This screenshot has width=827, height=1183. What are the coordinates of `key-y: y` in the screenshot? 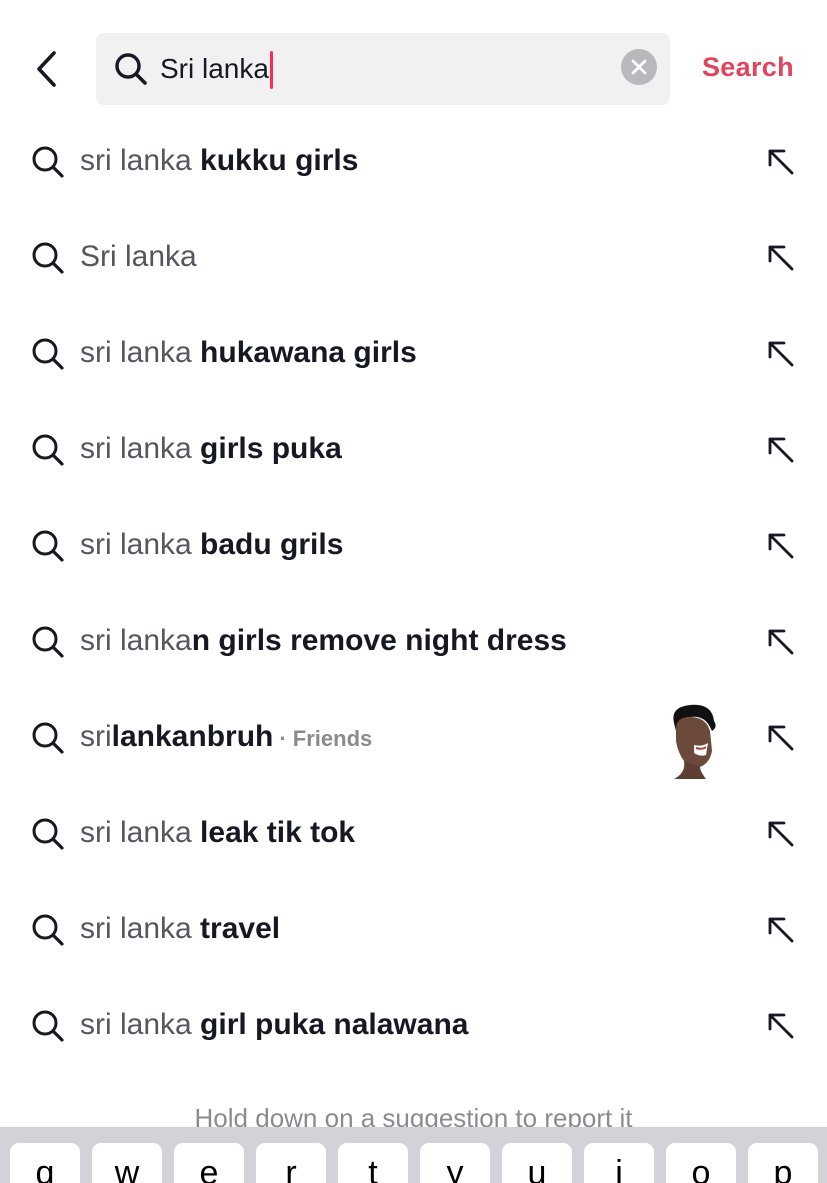 It's located at (455, 1163).